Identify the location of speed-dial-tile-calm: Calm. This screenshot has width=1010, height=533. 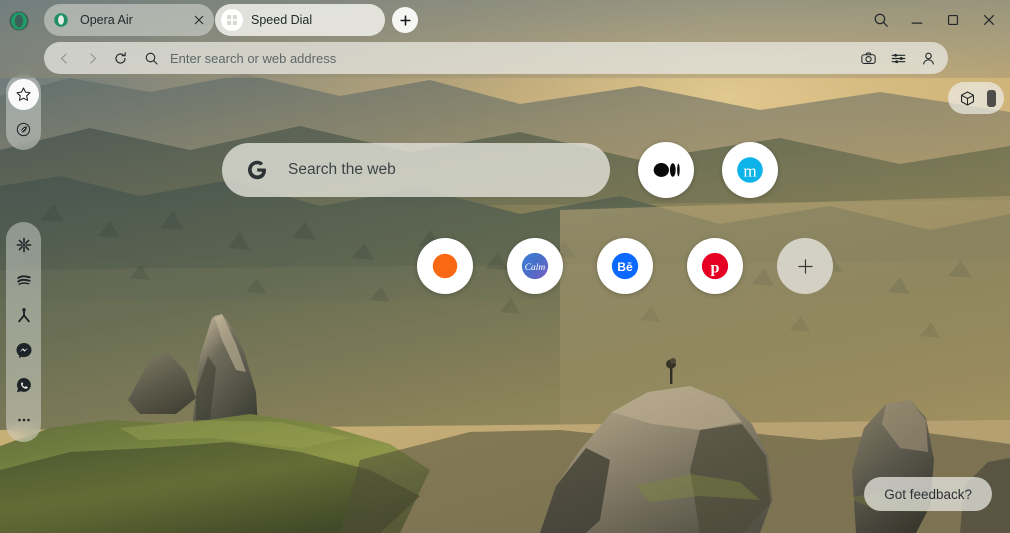
(535, 266).